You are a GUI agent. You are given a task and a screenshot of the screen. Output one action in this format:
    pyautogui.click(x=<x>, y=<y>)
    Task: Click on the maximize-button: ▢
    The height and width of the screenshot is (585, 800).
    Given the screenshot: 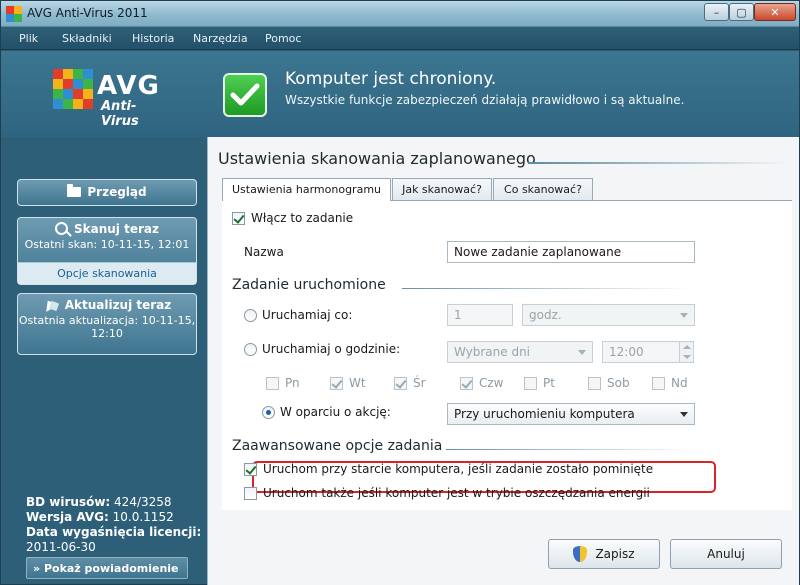 What is the action you would take?
    pyautogui.click(x=741, y=12)
    